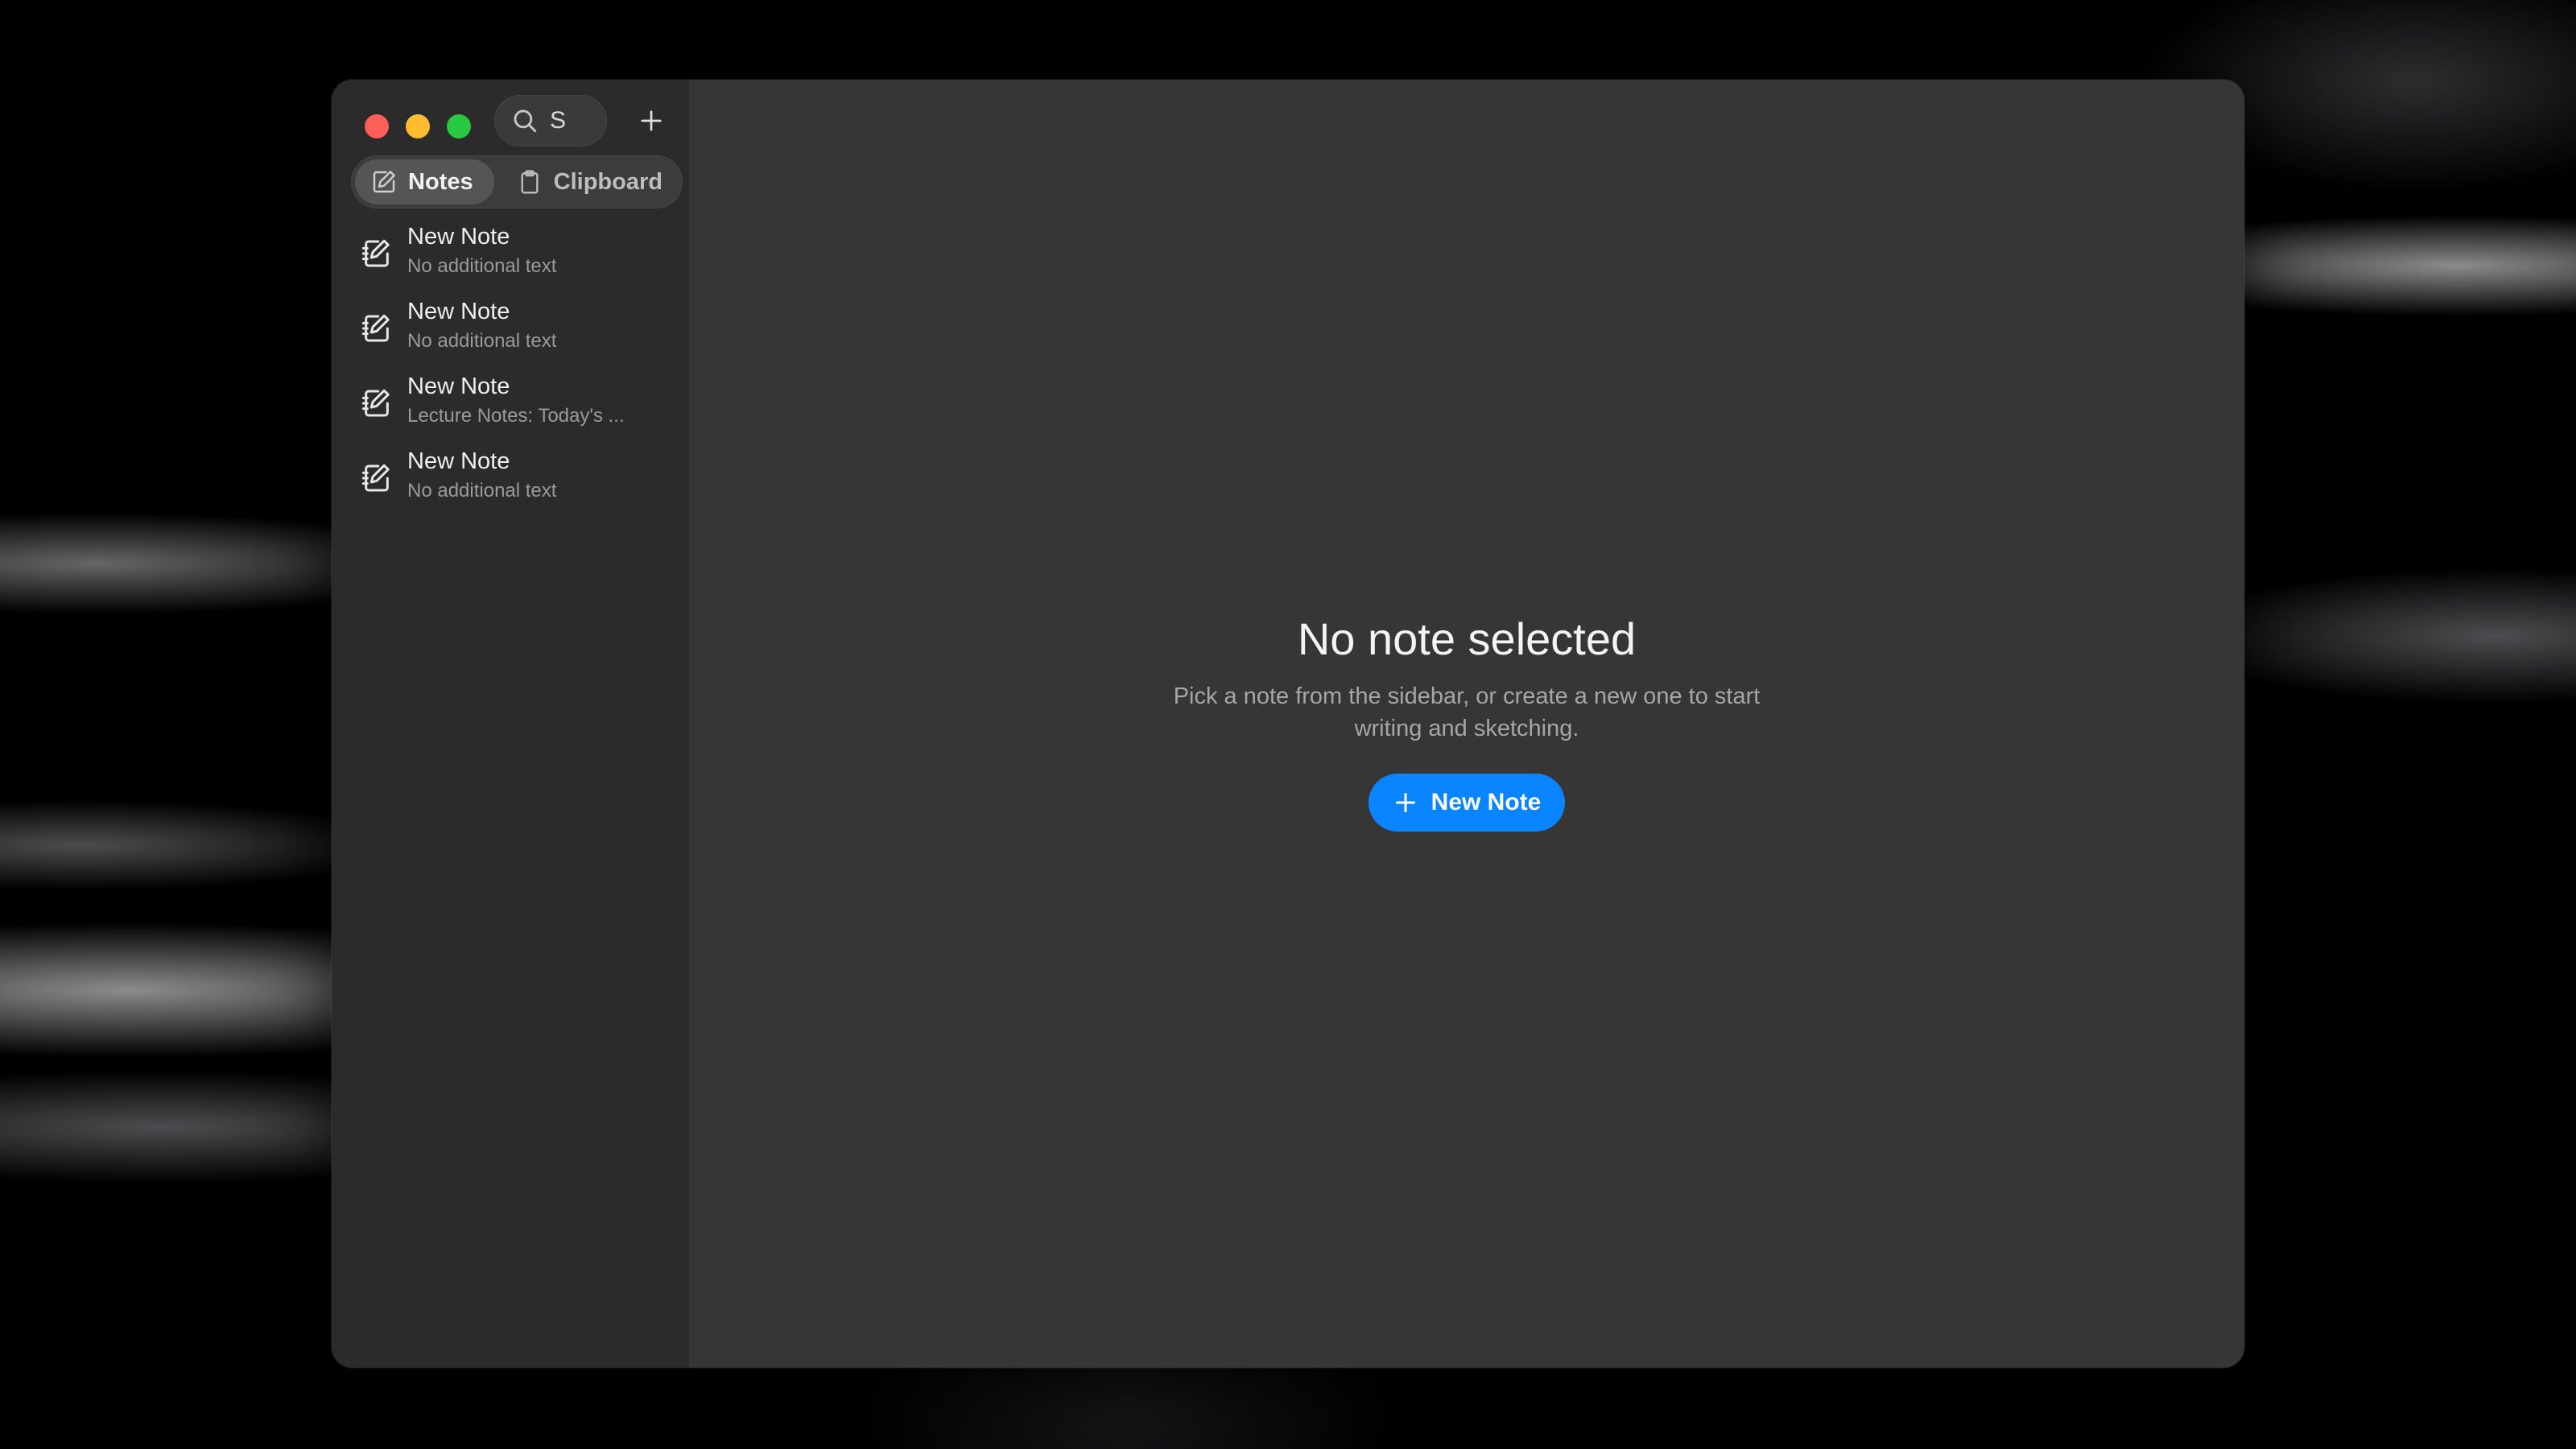  Describe the element at coordinates (1467, 638) in the screenshot. I see `empty-state-title: No note selected` at that location.